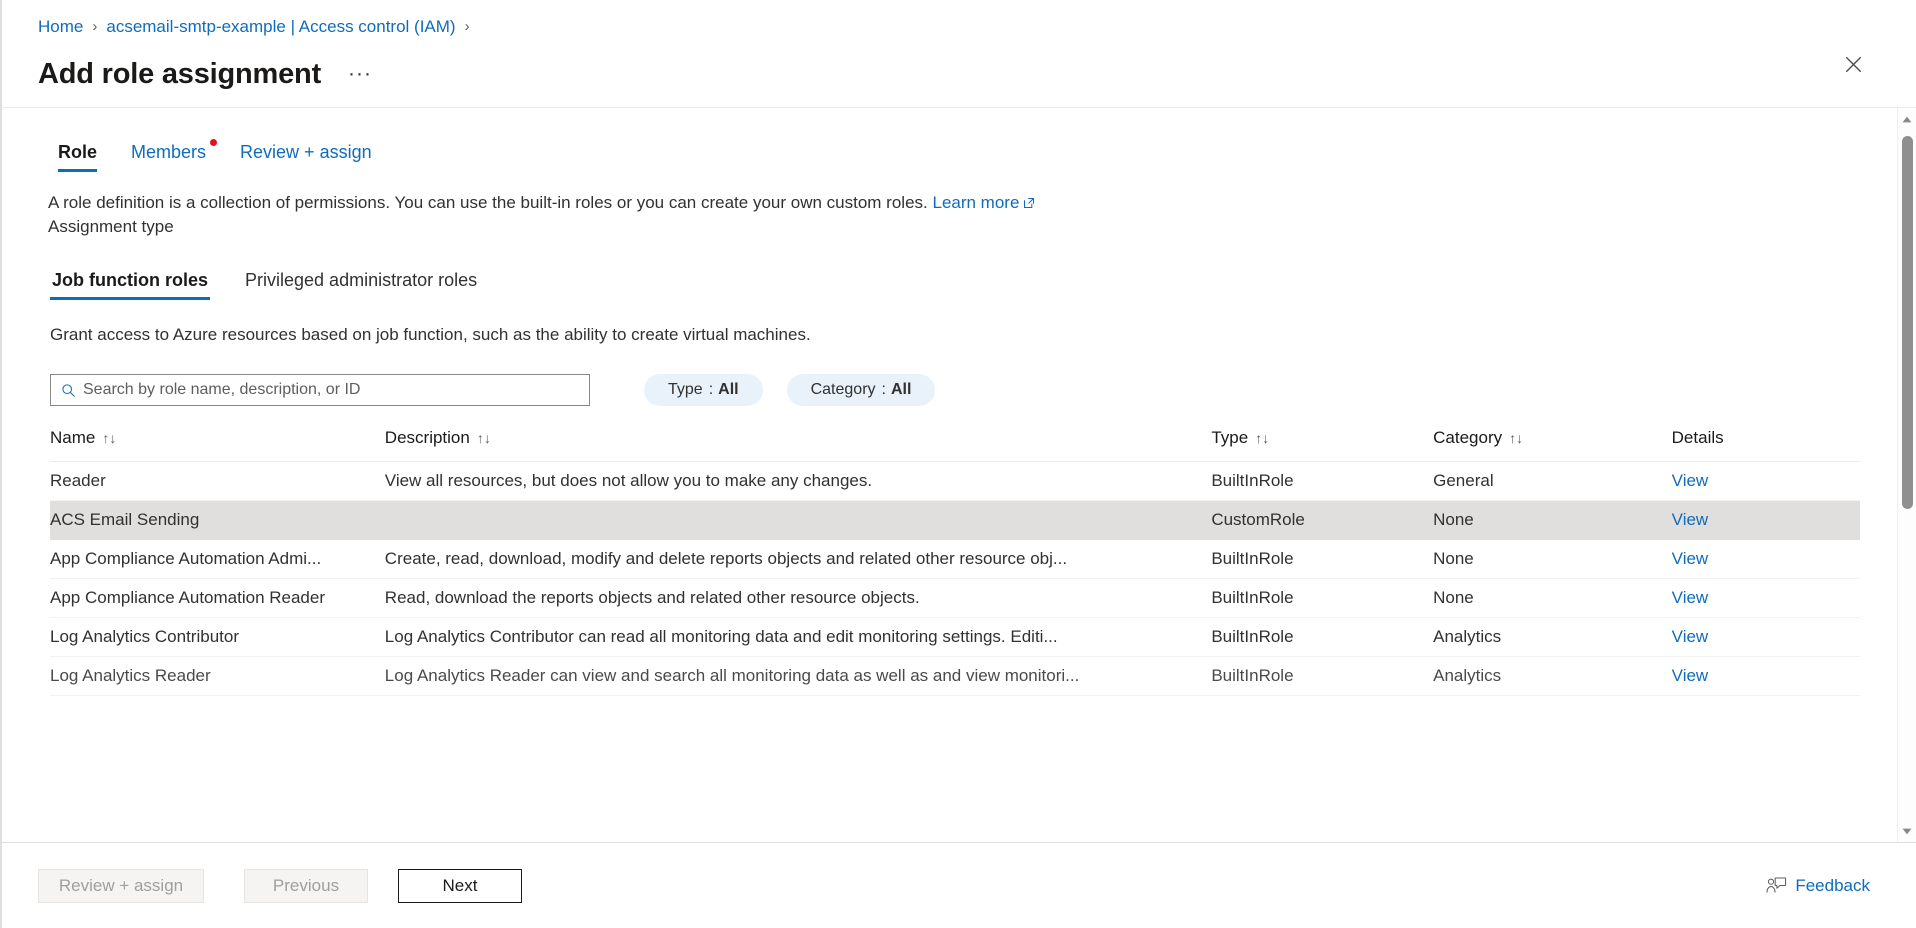 This screenshot has height=928, width=1916. What do you see at coordinates (1322, 445) in the screenshot?
I see `column-header-type: Type ↑↓` at bounding box center [1322, 445].